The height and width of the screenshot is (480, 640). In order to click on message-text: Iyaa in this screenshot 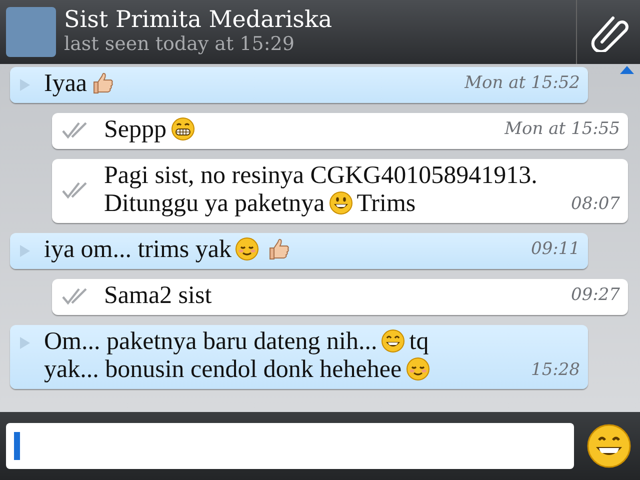, I will do `click(66, 83)`.